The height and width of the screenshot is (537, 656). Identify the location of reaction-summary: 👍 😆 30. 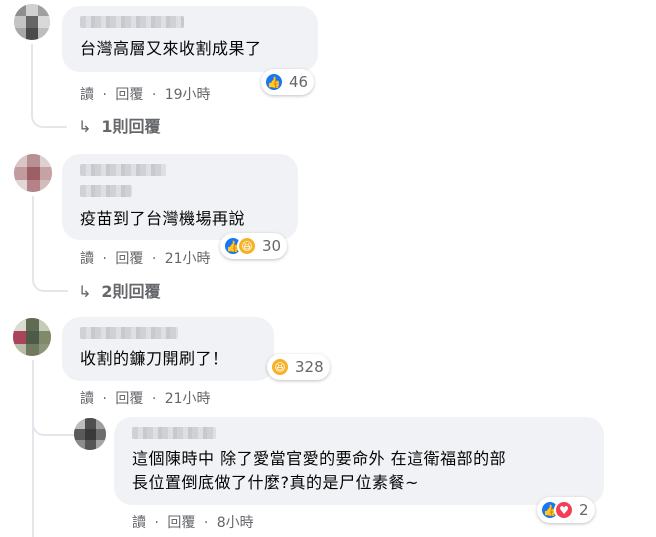
(254, 246).